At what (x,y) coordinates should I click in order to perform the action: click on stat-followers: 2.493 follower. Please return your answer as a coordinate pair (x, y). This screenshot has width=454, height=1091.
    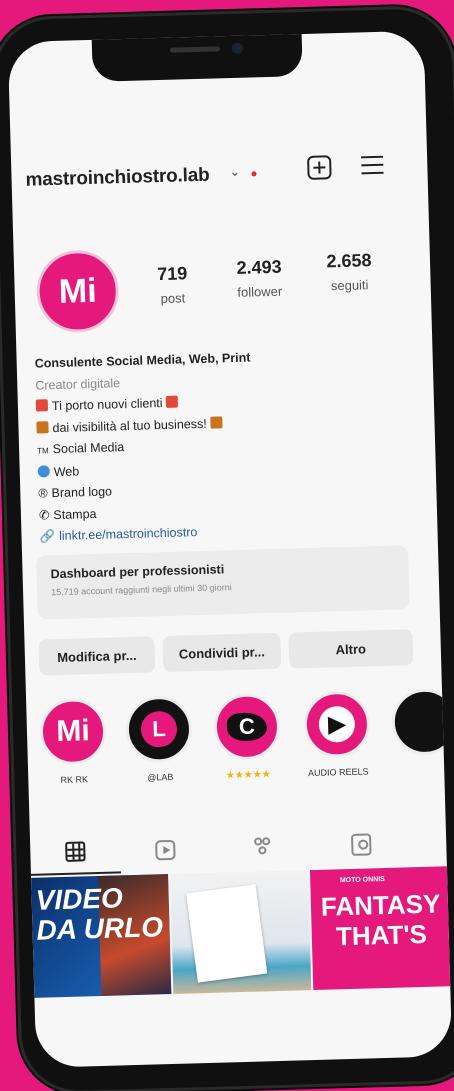
    Looking at the image, I should click on (259, 278).